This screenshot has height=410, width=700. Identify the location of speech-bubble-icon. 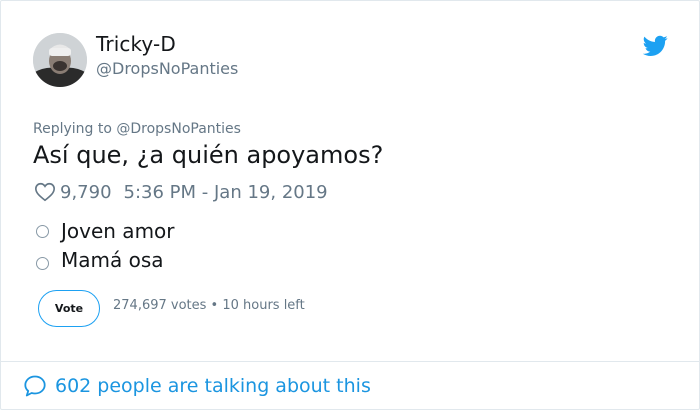
(35, 386).